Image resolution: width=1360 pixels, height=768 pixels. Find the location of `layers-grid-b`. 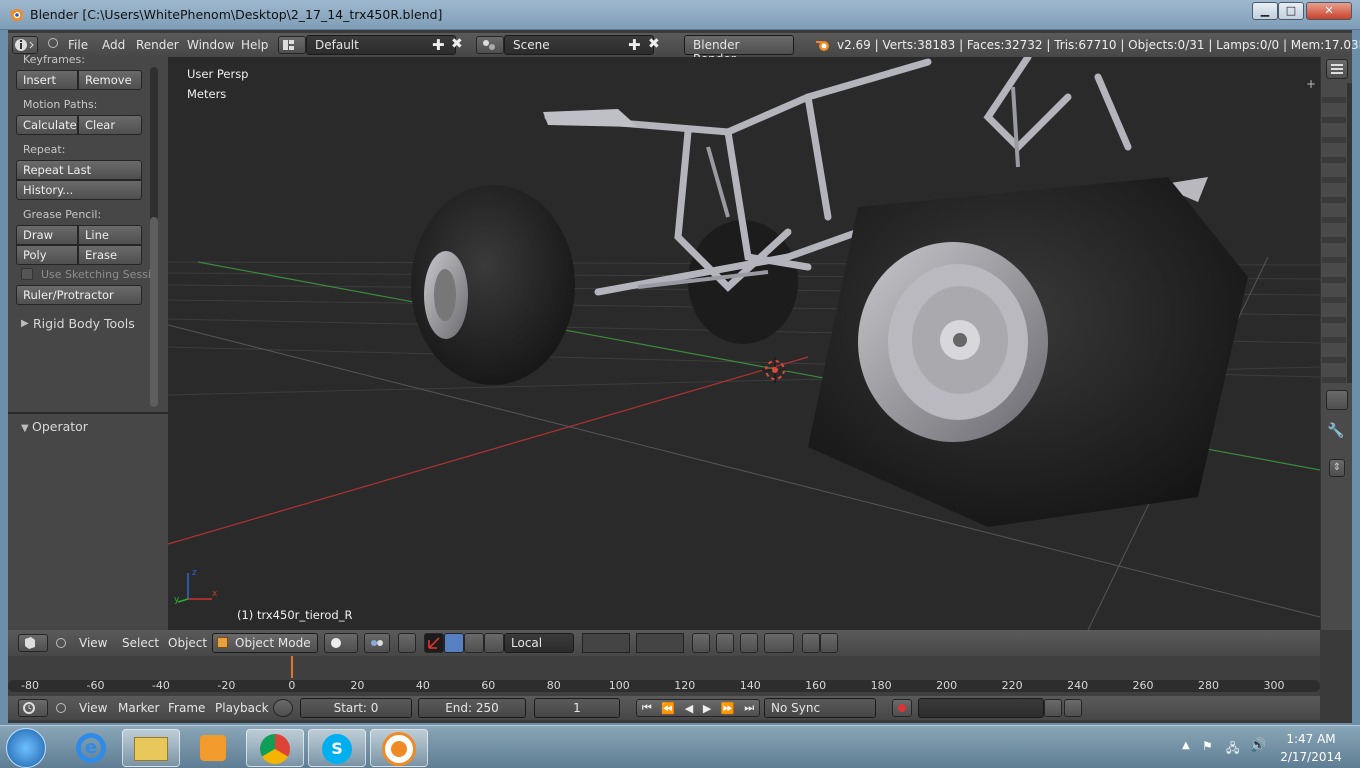

layers-grid-b is located at coordinates (660, 643).